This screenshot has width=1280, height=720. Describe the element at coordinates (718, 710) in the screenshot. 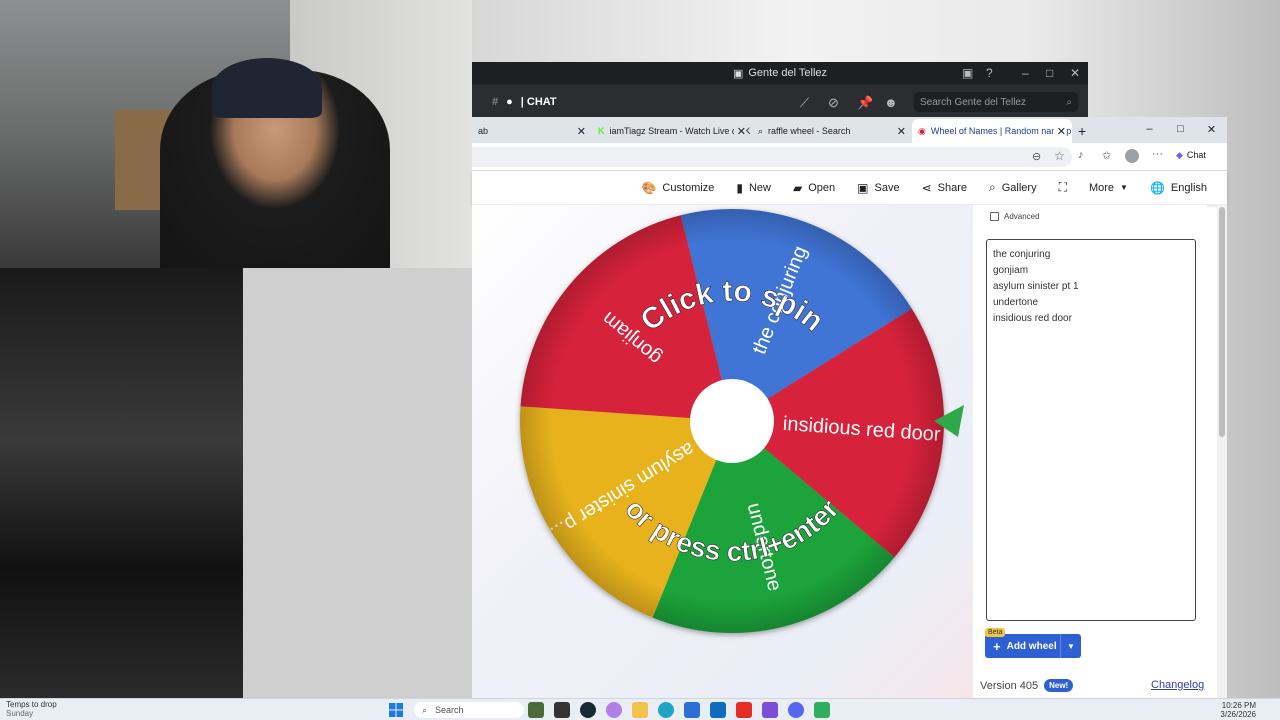

I see `outlook-icon` at that location.